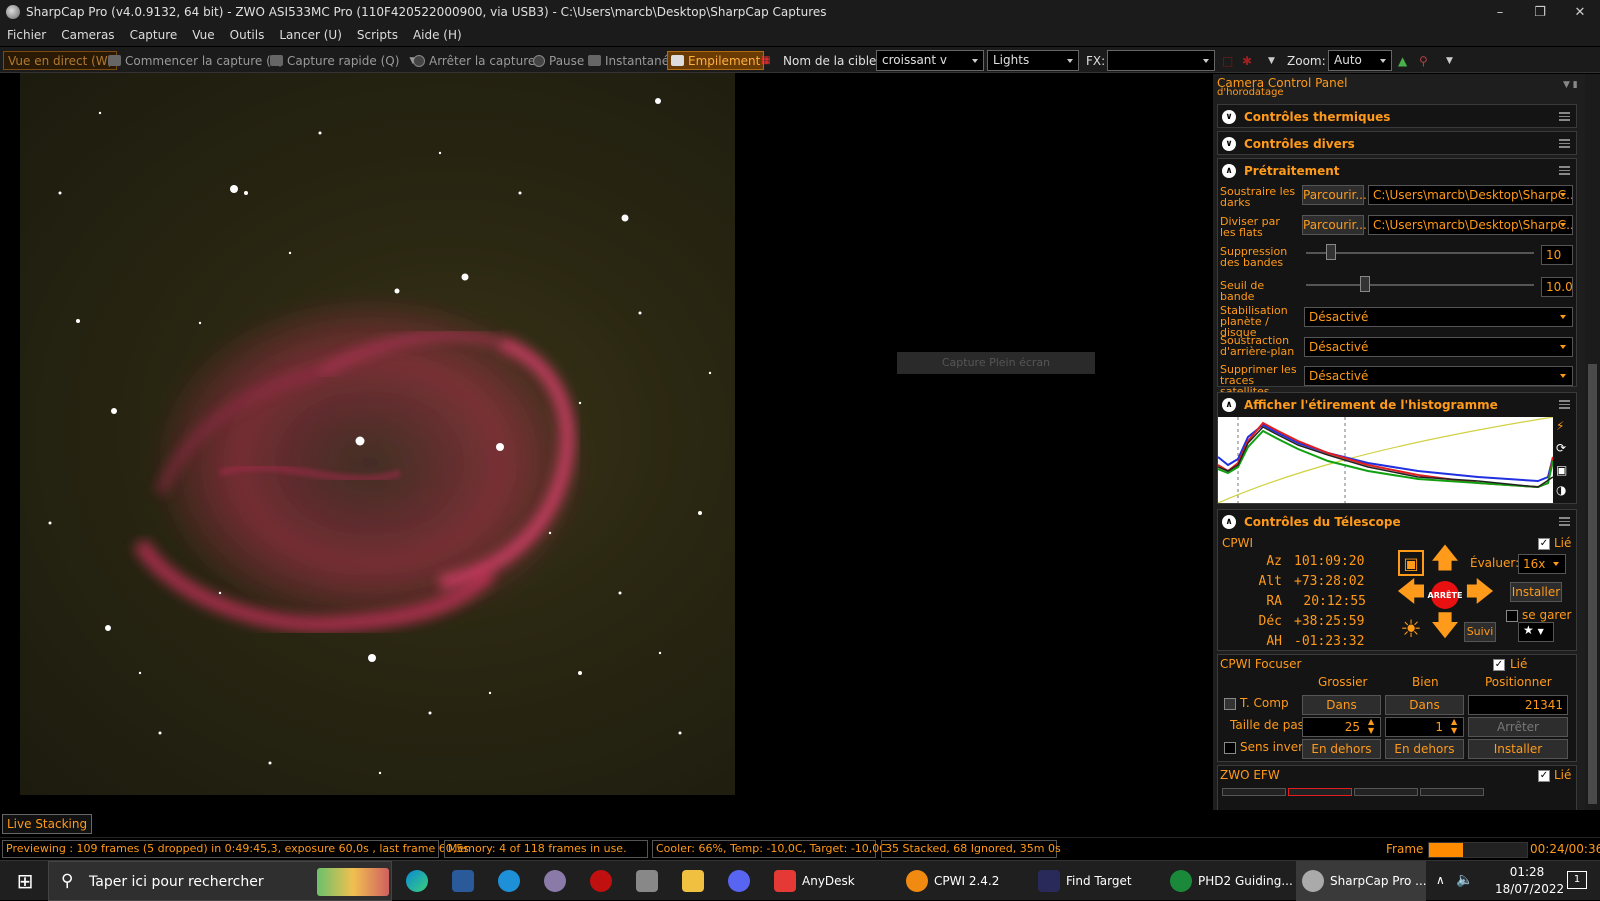  I want to click on stop-capture-button: Arrêter la capture, so click(474, 60).